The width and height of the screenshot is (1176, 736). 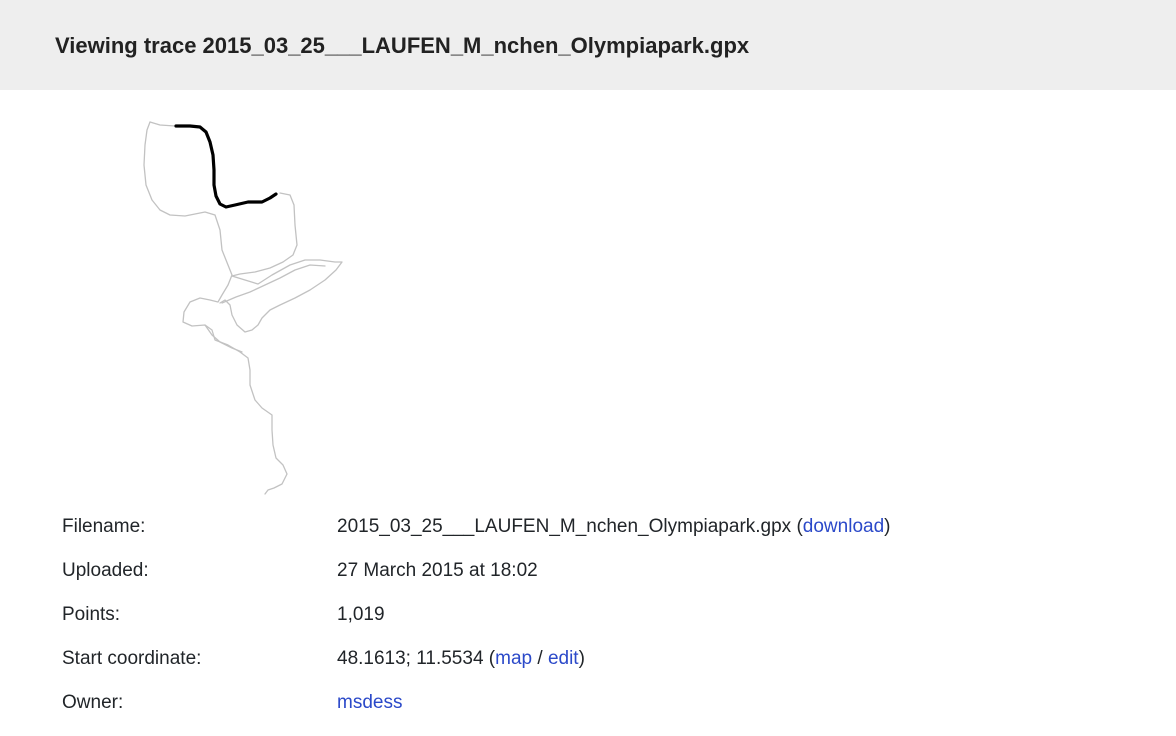 I want to click on uploaded-value: 27 March 2015 at 18:02, so click(x=437, y=570).